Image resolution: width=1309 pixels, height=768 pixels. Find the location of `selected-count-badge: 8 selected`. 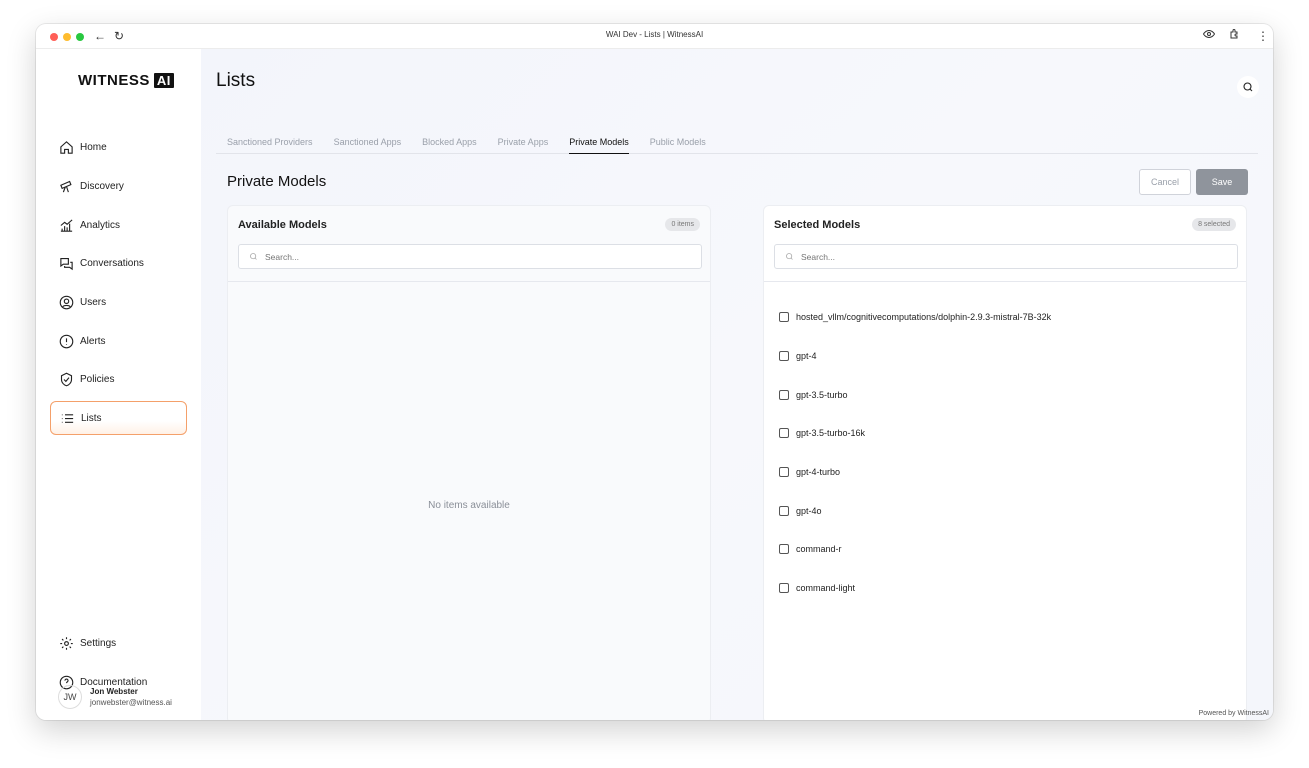

selected-count-badge: 8 selected is located at coordinates (1214, 224).